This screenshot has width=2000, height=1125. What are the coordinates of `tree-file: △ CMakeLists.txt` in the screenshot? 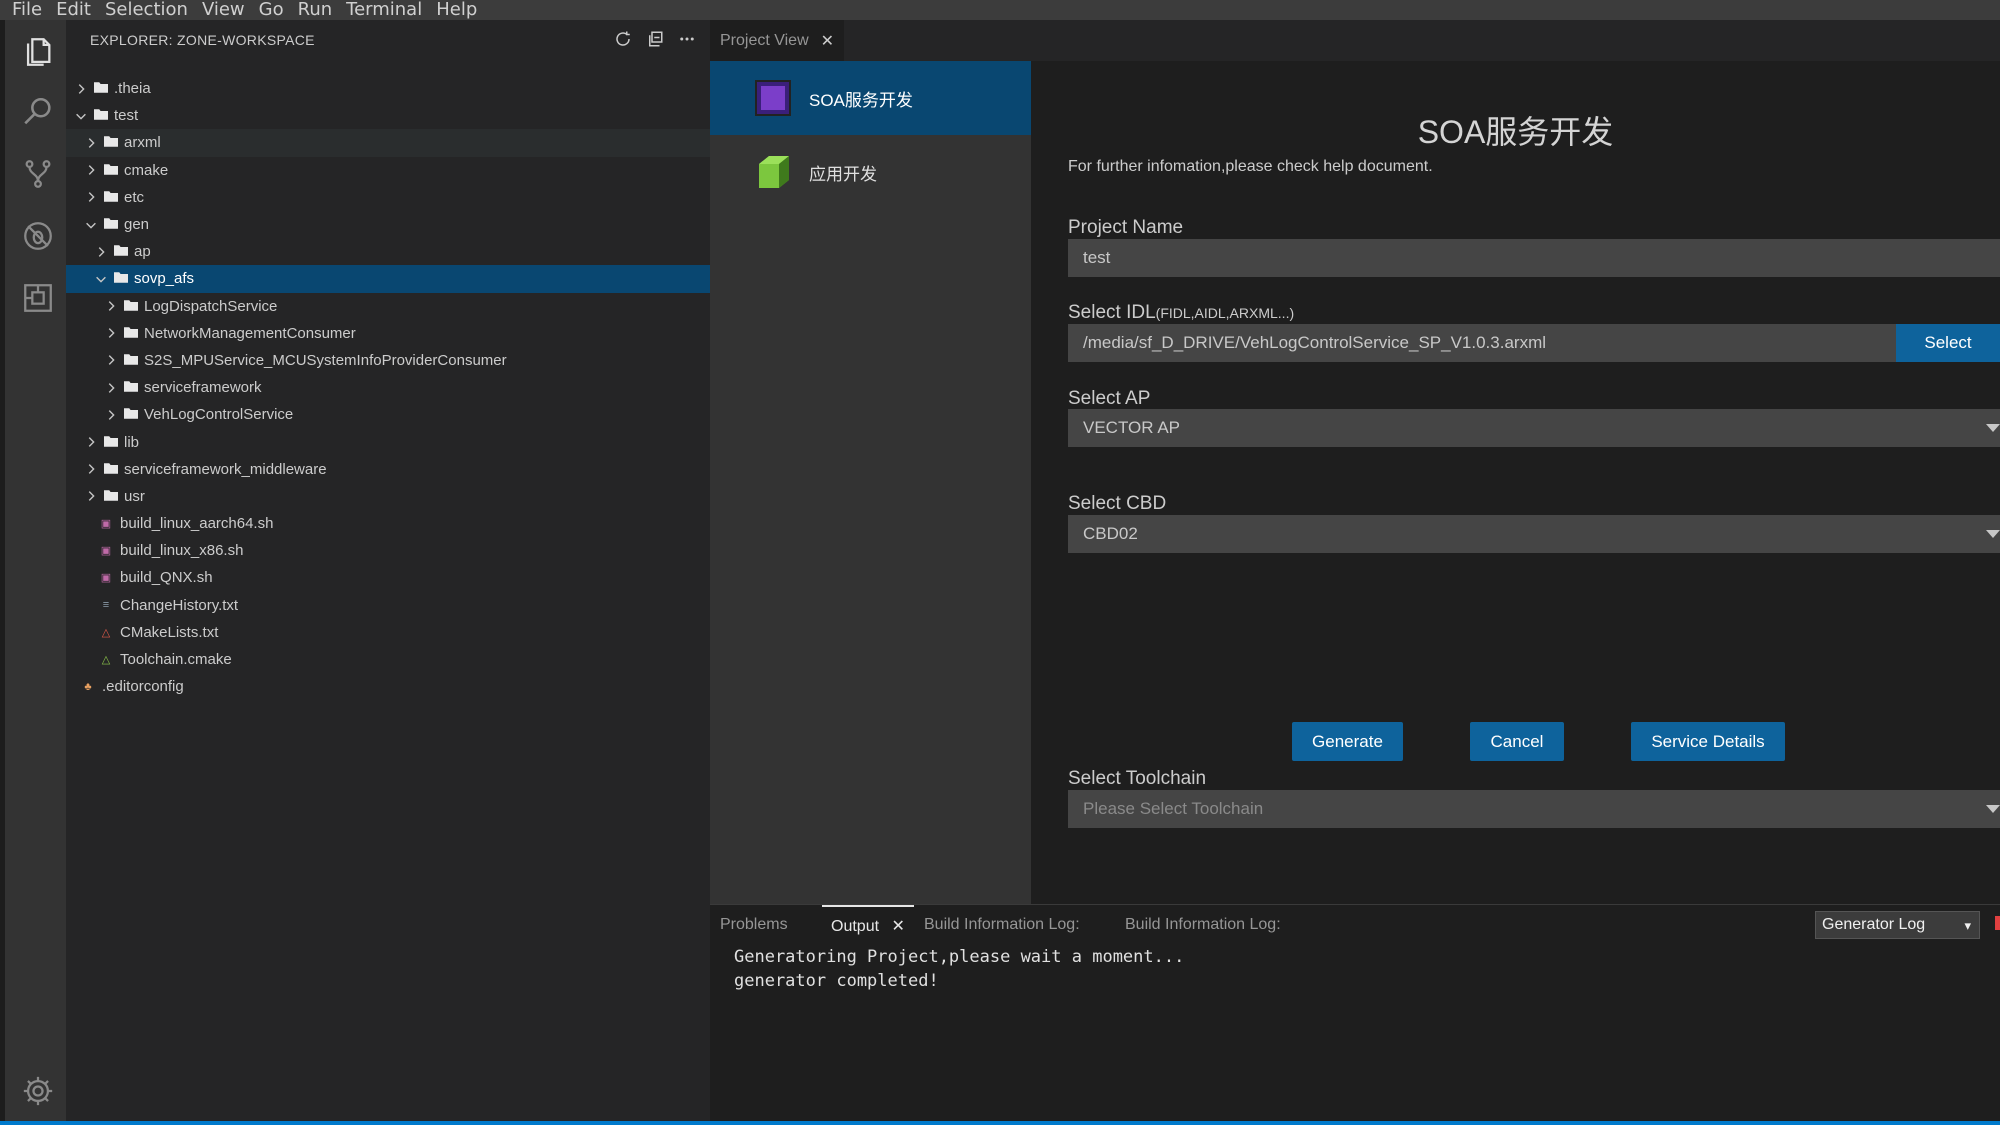 It's located at (388, 632).